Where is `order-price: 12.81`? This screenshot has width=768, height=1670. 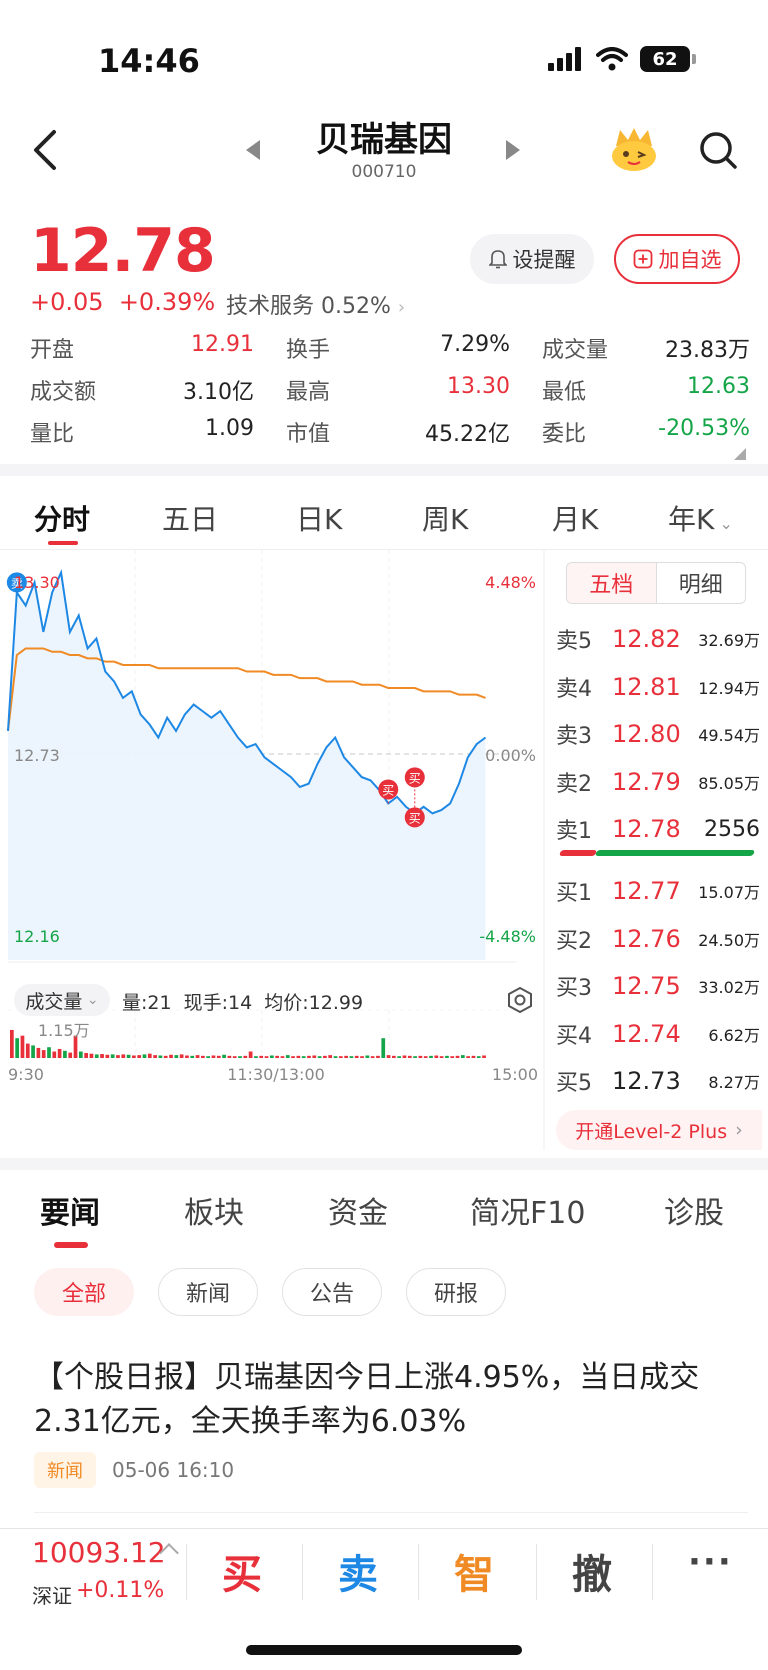 order-price: 12.81 is located at coordinates (646, 686).